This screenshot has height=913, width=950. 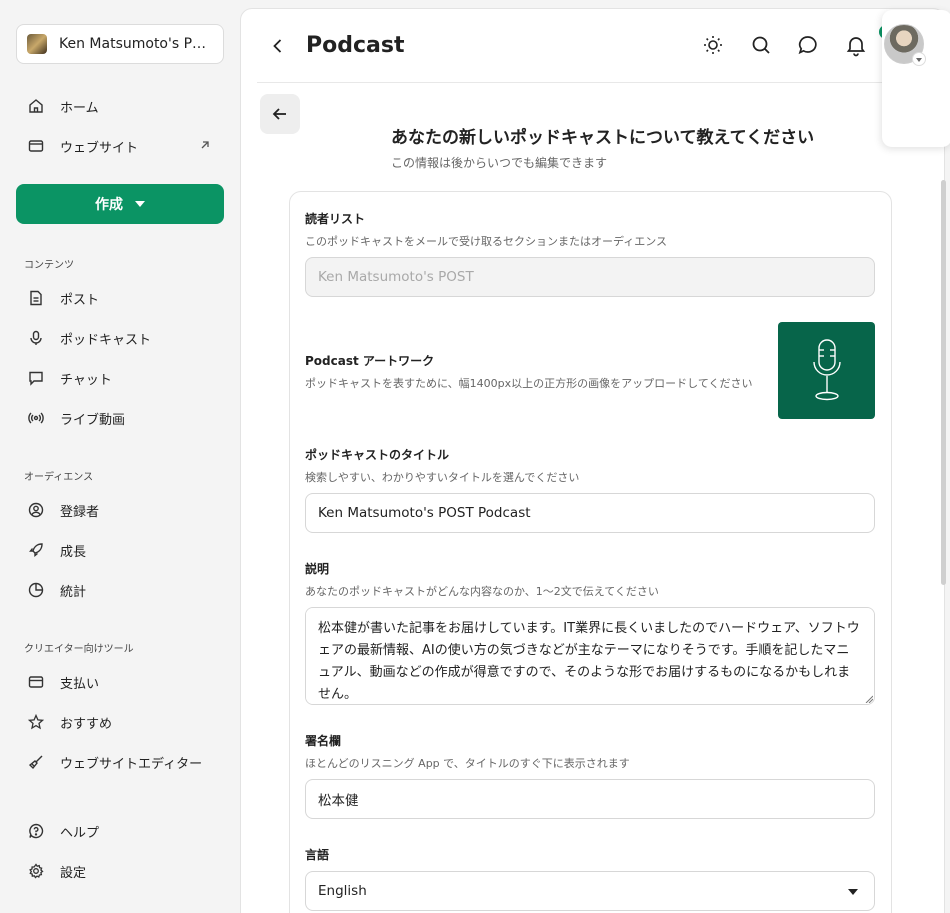 What do you see at coordinates (120, 298) in the screenshot?
I see `sidebar-item-posts: ポスト` at bounding box center [120, 298].